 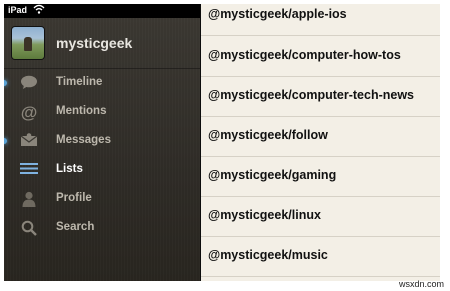 What do you see at coordinates (83, 140) in the screenshot?
I see `sidebar-item-label: Messages` at bounding box center [83, 140].